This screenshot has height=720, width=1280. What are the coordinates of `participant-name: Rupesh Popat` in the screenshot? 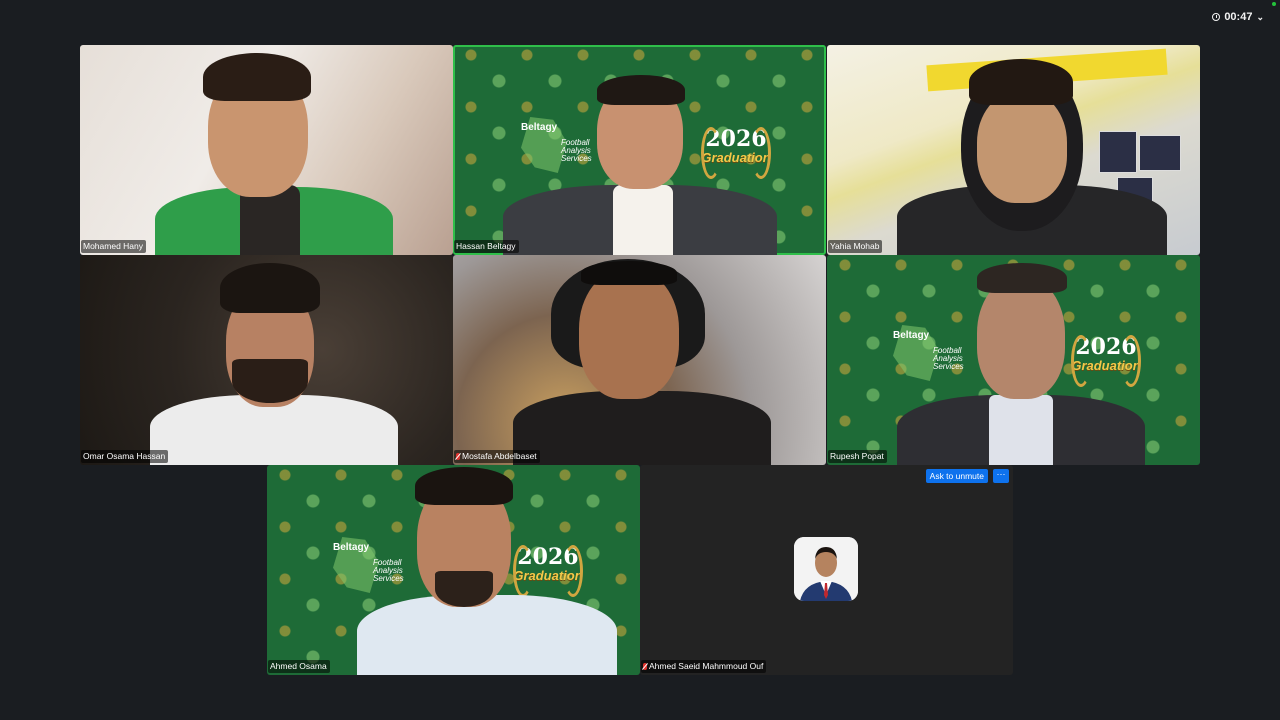 It's located at (857, 456).